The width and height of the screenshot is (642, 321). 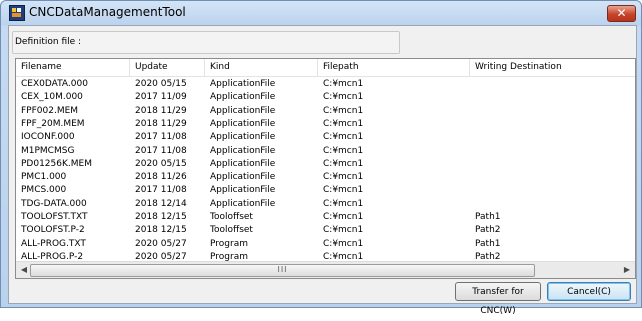 What do you see at coordinates (56, 163) in the screenshot?
I see `cell-filename: PD01256K.MEM` at bounding box center [56, 163].